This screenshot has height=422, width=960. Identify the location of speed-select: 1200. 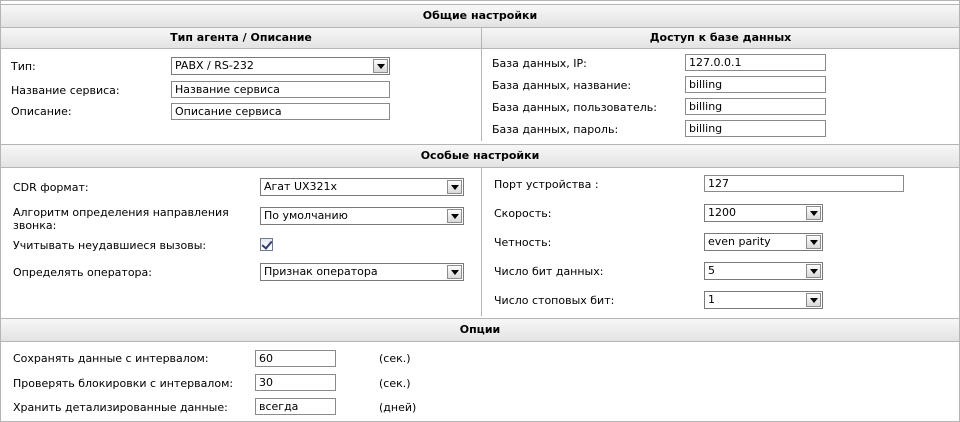
(763, 213).